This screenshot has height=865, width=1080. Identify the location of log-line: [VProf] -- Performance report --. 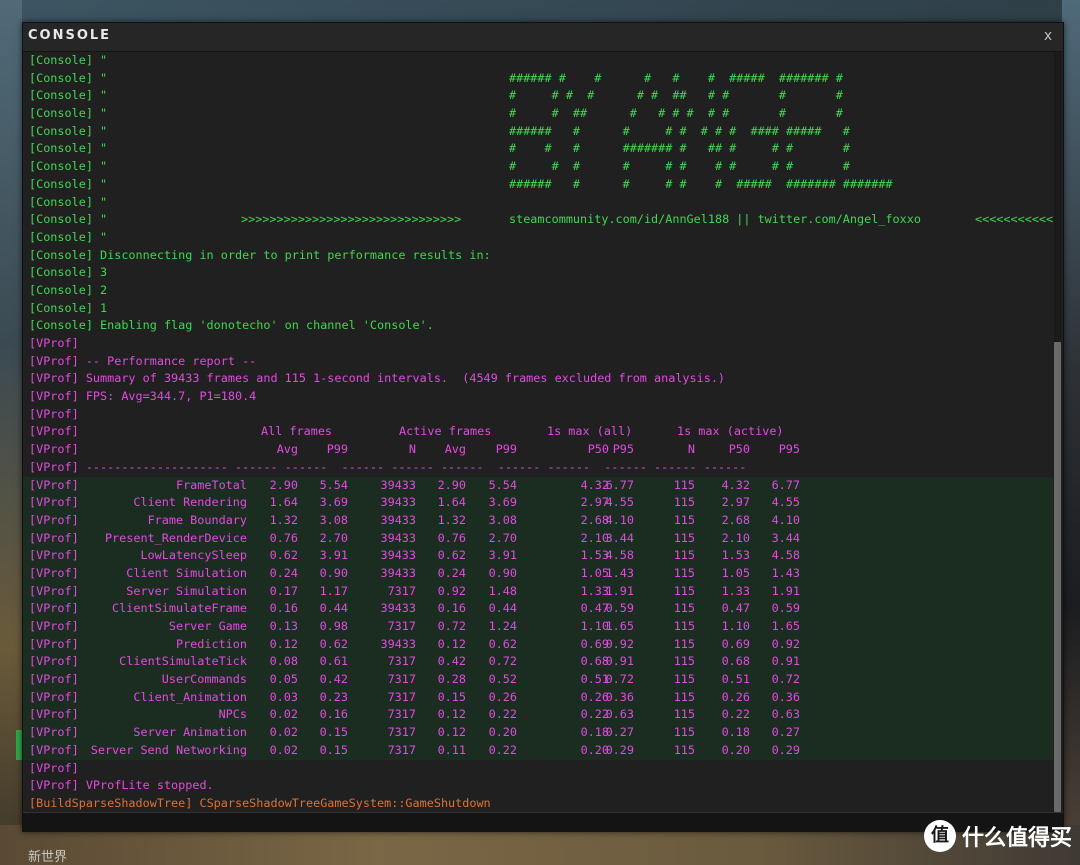
(538, 362).